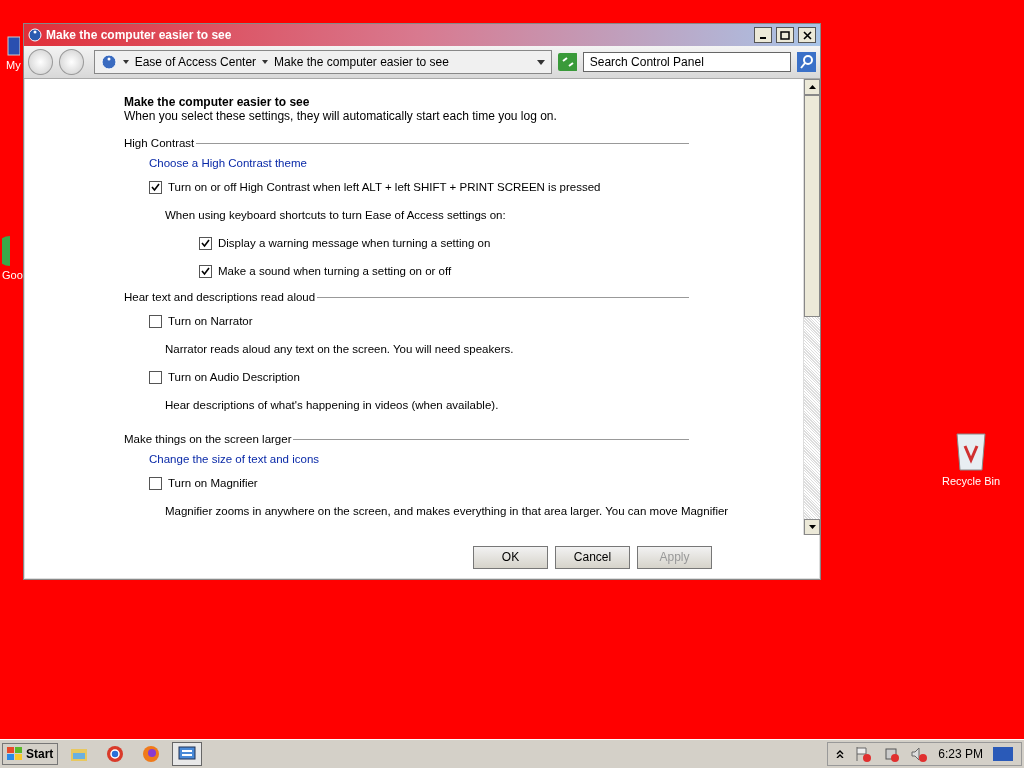  I want to click on section-title: High Contrast, so click(159, 143).